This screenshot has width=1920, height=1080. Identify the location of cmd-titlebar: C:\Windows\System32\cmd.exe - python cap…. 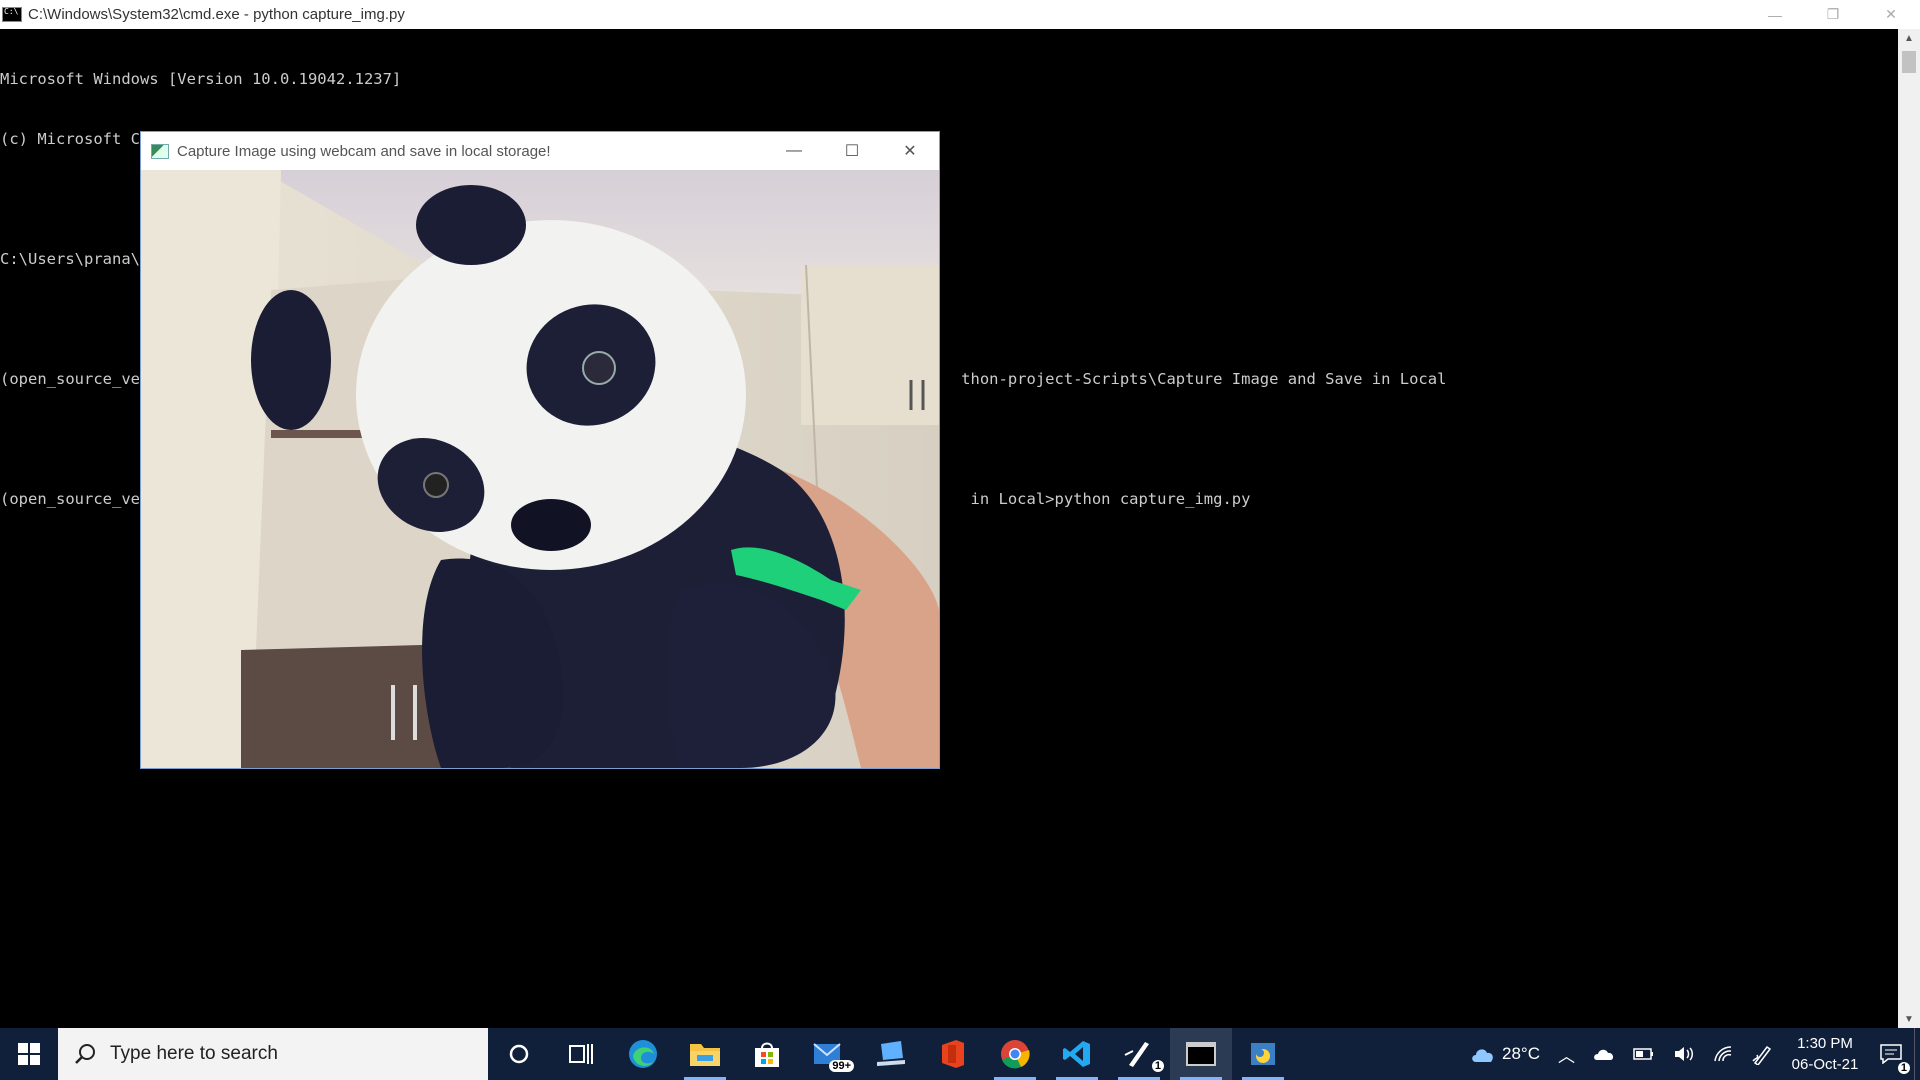
(960, 14).